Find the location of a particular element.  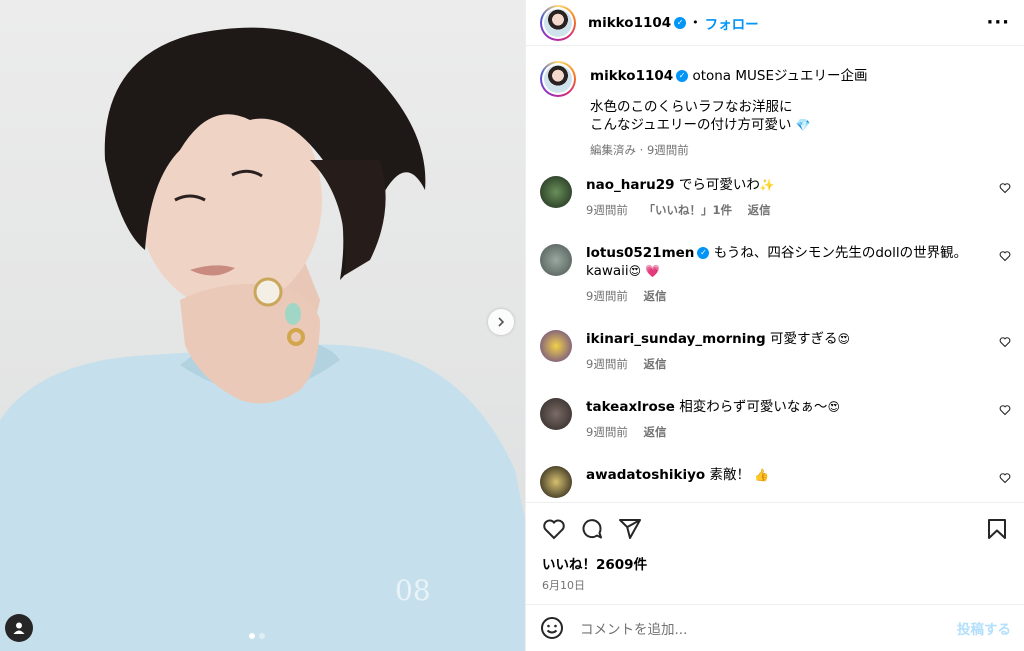

emoji-icon is located at coordinates (552, 628).